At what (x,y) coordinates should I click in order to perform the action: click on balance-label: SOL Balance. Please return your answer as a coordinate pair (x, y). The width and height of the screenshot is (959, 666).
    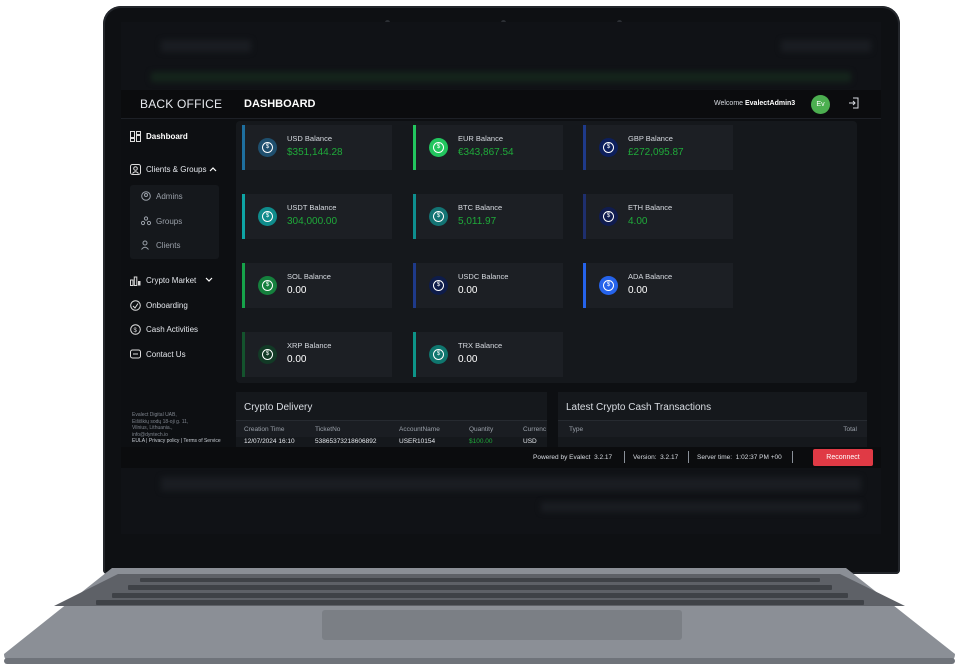
    Looking at the image, I should click on (309, 276).